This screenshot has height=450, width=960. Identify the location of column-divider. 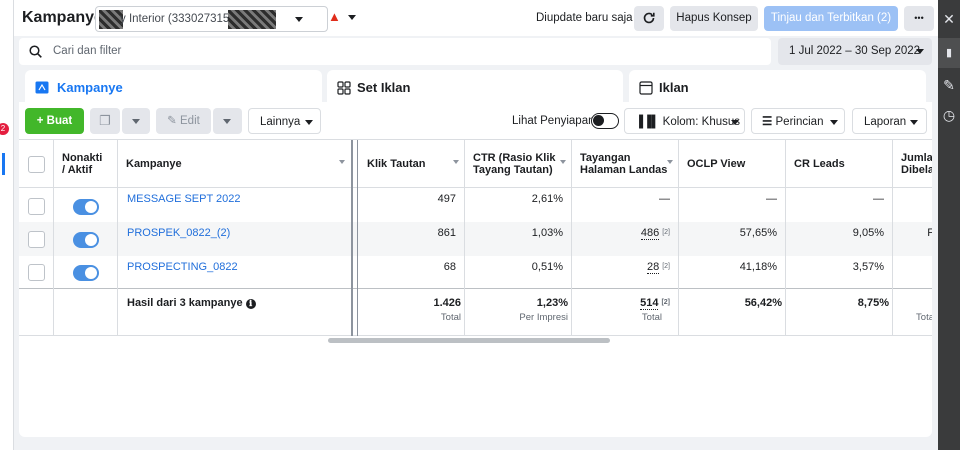
(571, 238).